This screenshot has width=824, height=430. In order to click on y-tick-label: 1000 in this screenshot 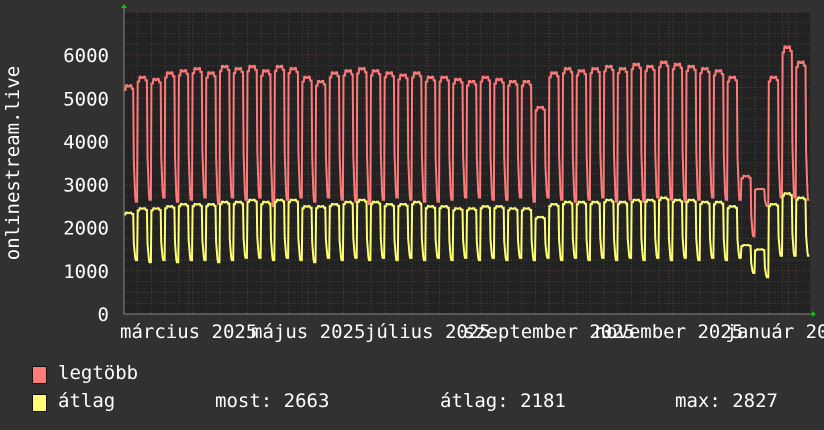, I will do `click(86, 272)`.